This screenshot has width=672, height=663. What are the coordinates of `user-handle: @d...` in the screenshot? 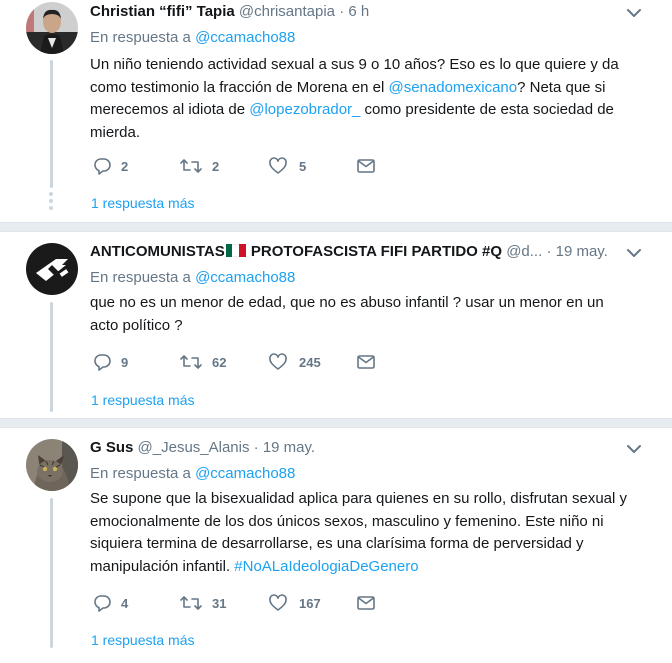 It's located at (524, 251).